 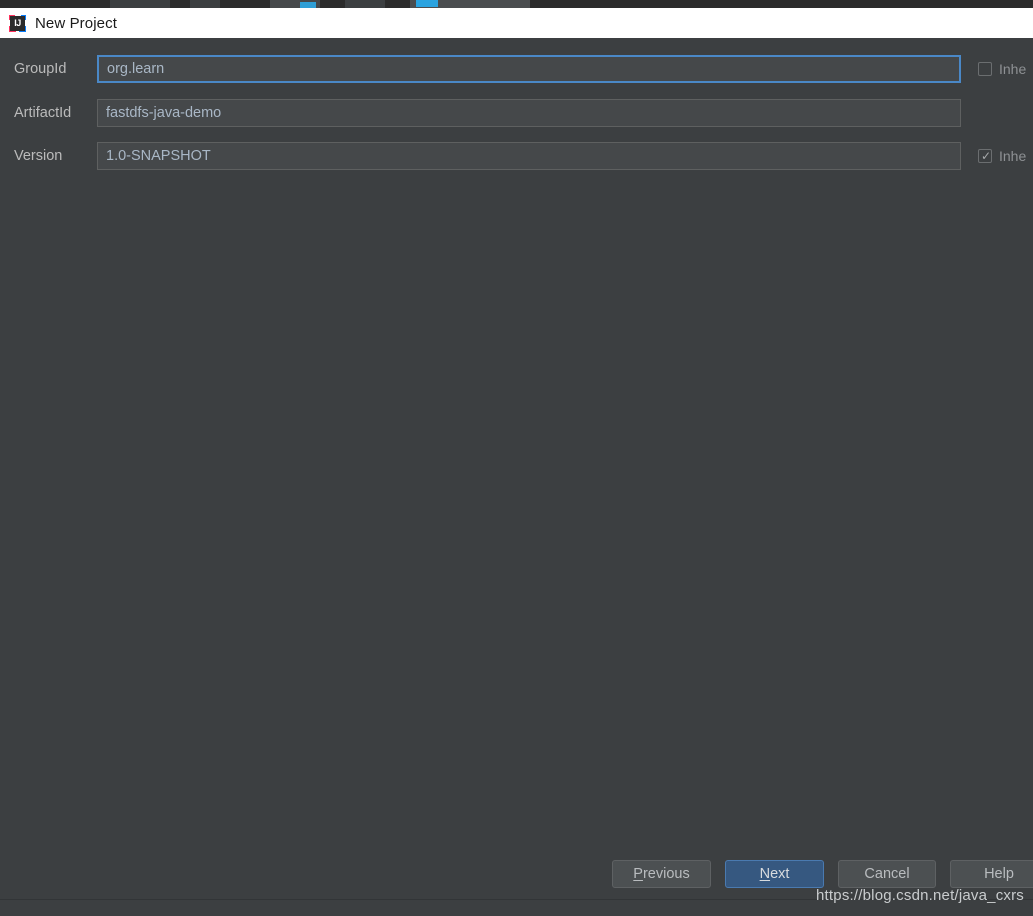 I want to click on next-button-mnemonic: N, so click(x=765, y=874).